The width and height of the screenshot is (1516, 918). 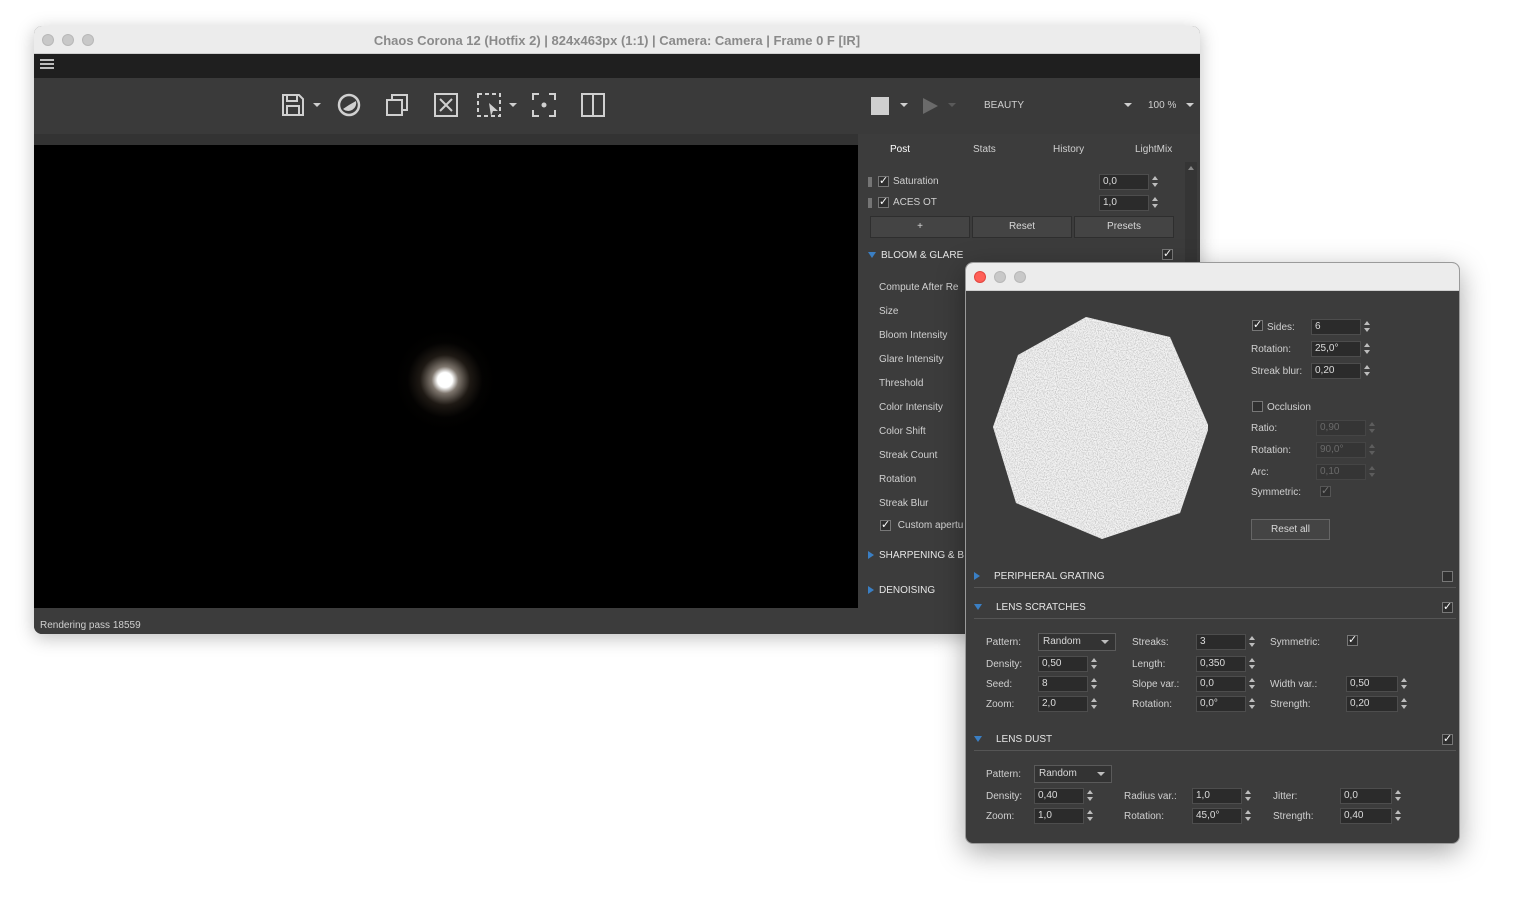 What do you see at coordinates (593, 105) in the screenshot?
I see `split-view-icon` at bounding box center [593, 105].